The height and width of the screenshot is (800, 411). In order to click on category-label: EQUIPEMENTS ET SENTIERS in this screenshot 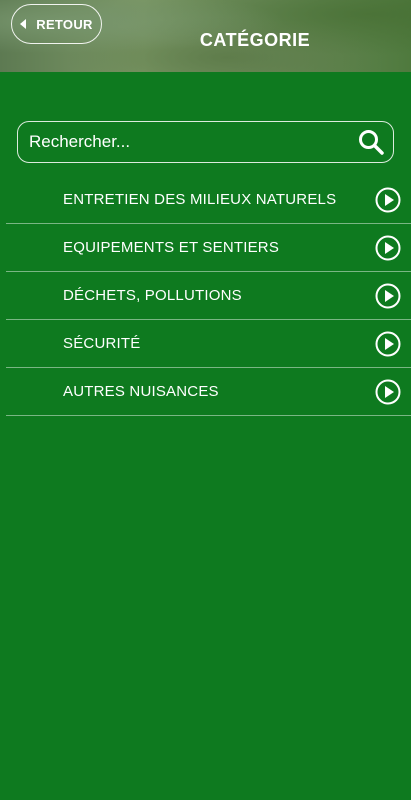, I will do `click(171, 247)`.